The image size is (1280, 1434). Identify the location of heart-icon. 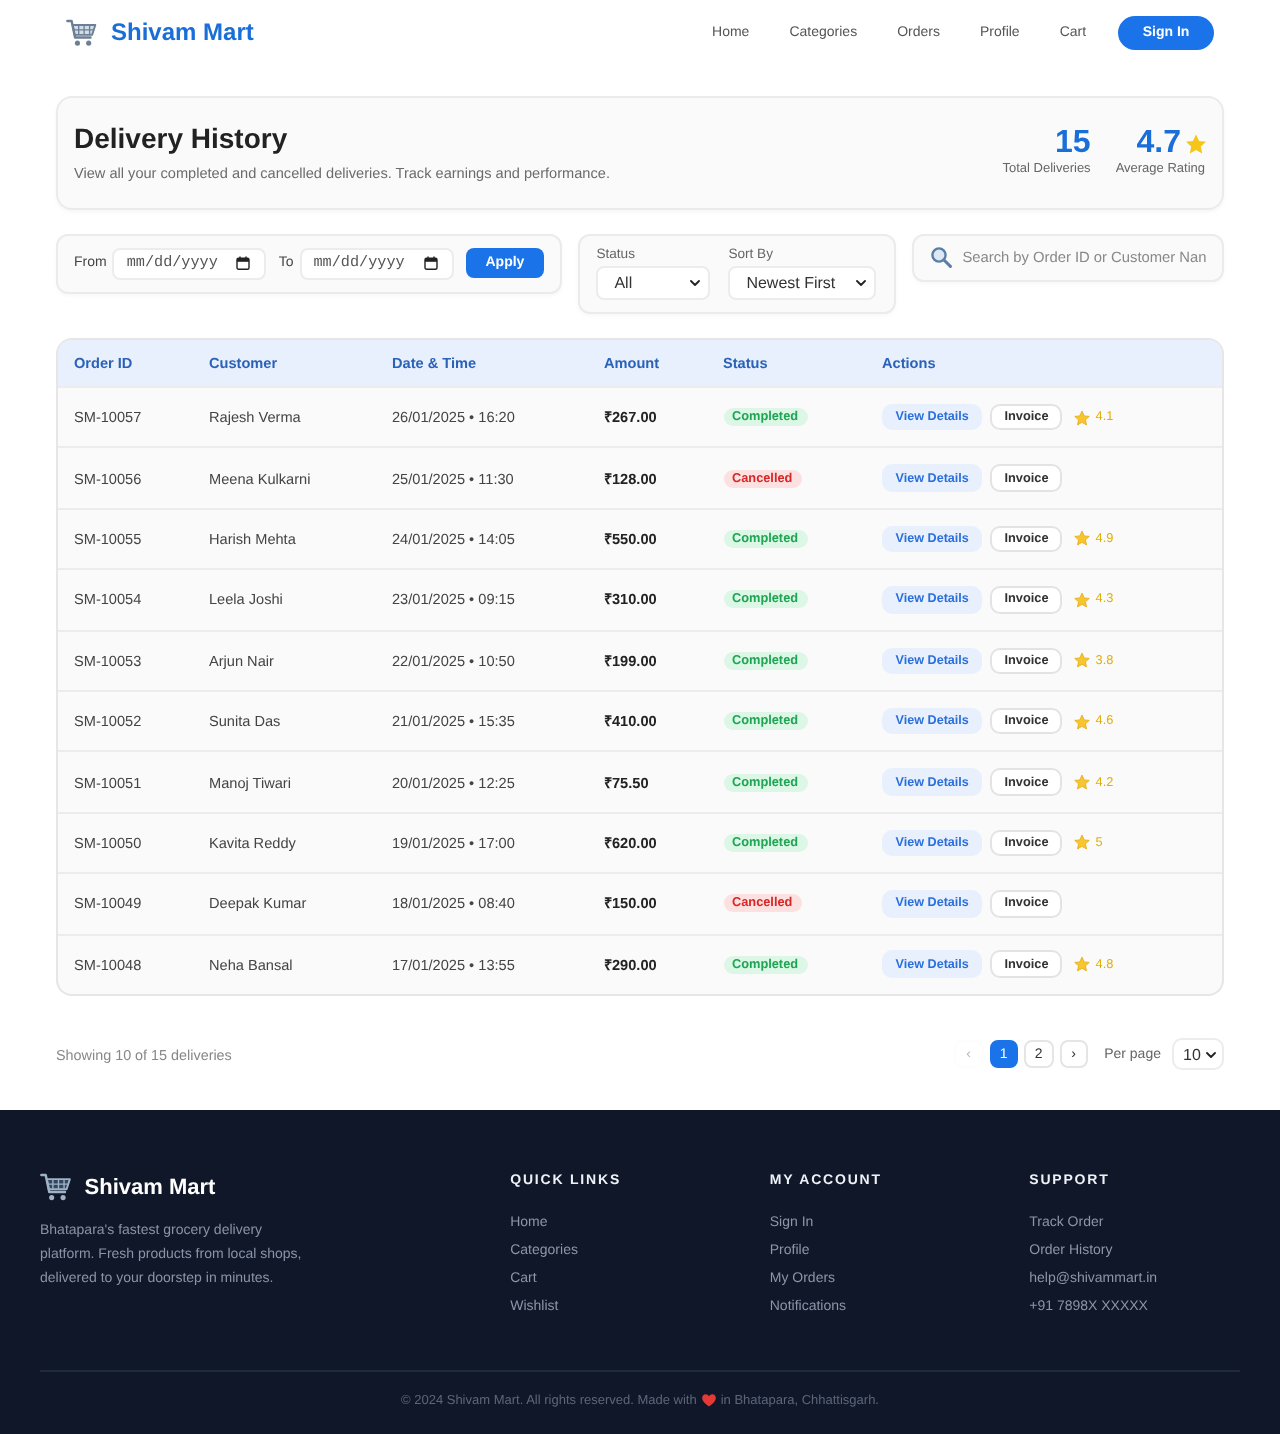
(708, 1401).